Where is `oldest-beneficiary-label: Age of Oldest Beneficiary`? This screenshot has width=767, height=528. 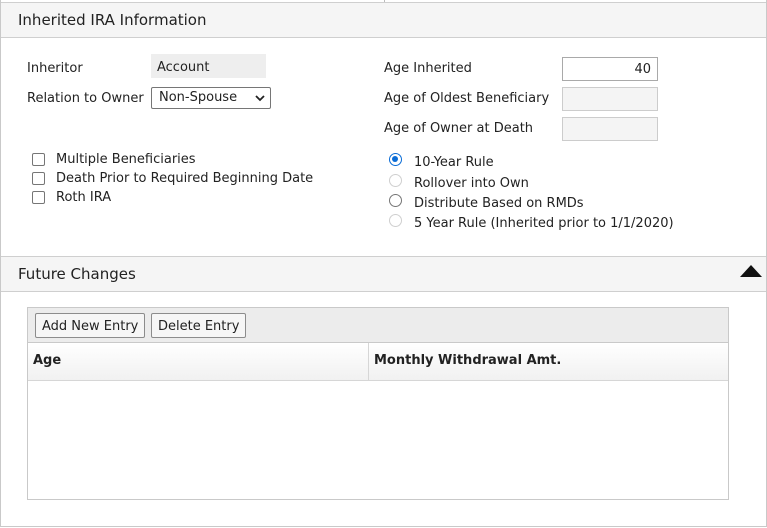 oldest-beneficiary-label: Age of Oldest Beneficiary is located at coordinates (467, 98).